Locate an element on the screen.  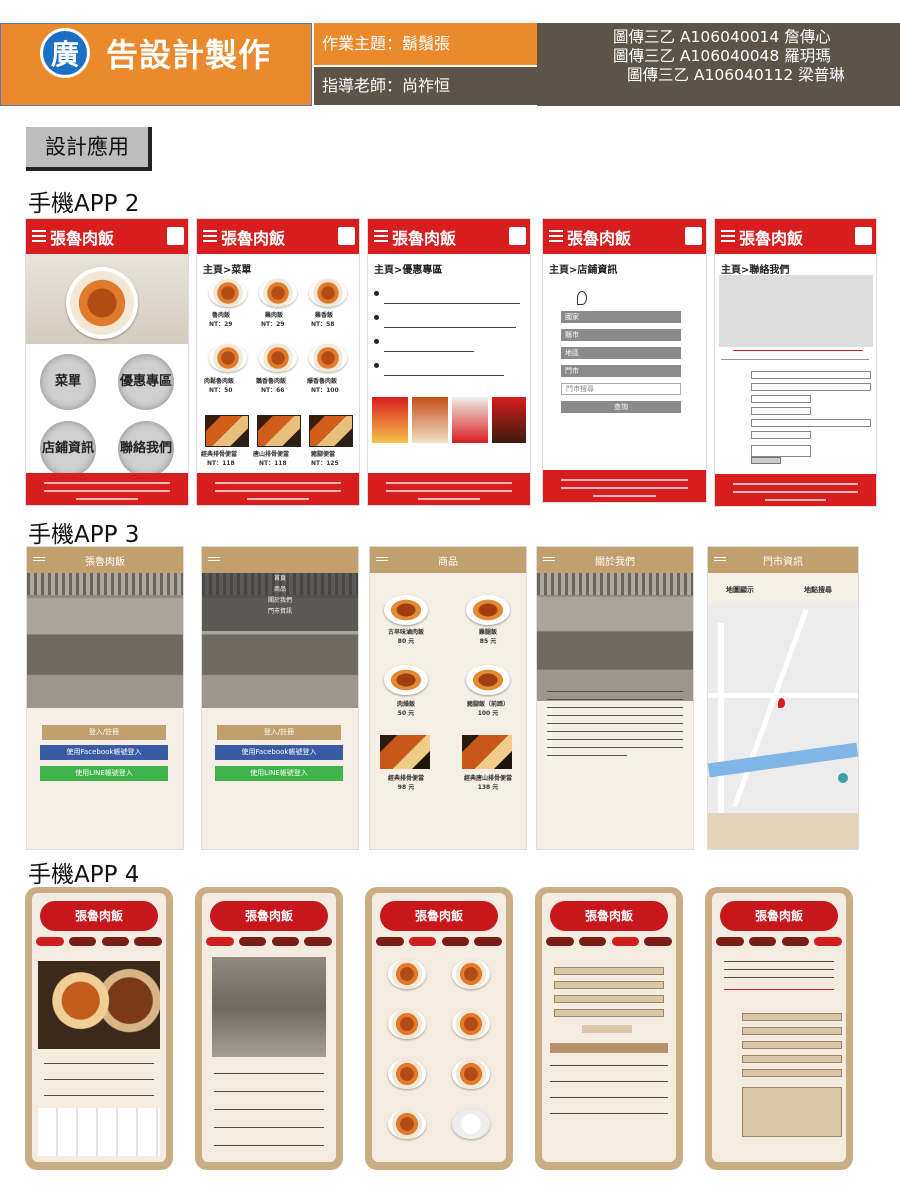
submit-button is located at coordinates (766, 460).